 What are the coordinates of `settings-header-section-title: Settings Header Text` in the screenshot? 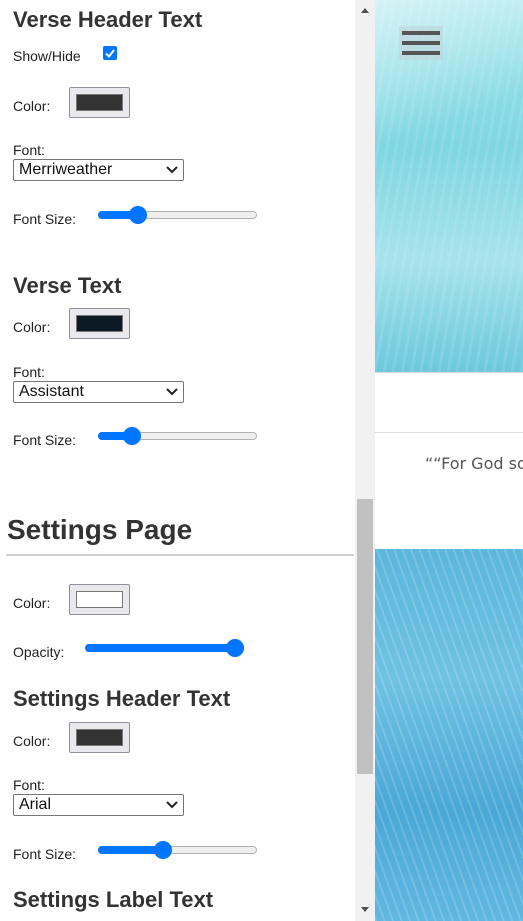 It's located at (122, 698).